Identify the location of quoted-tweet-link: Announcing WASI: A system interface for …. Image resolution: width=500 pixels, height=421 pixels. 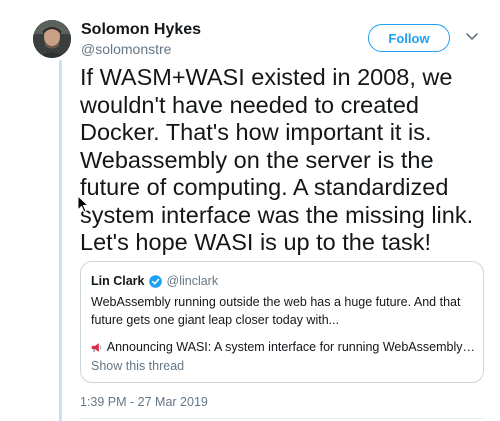
(283, 347).